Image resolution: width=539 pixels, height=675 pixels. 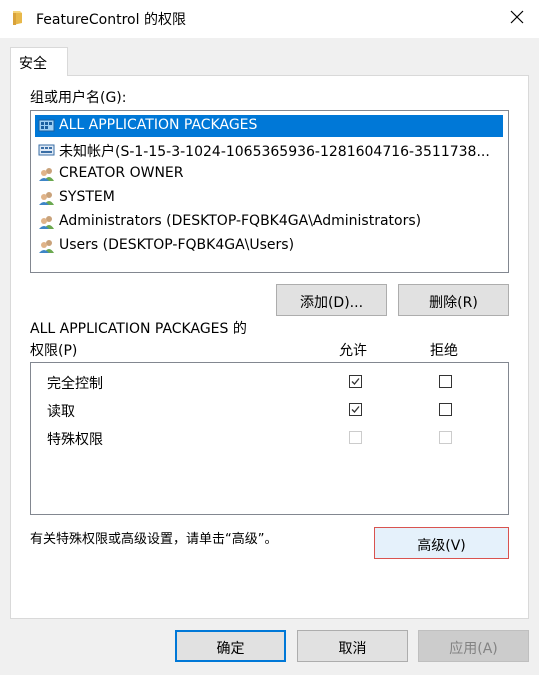 What do you see at coordinates (47, 126) in the screenshot?
I see `app-packages-icon` at bounding box center [47, 126].